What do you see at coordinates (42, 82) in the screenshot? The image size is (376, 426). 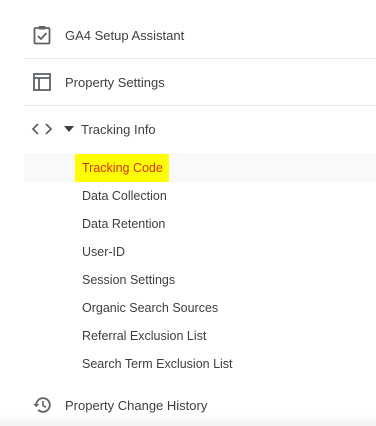 I see `window-layout-icon` at bounding box center [42, 82].